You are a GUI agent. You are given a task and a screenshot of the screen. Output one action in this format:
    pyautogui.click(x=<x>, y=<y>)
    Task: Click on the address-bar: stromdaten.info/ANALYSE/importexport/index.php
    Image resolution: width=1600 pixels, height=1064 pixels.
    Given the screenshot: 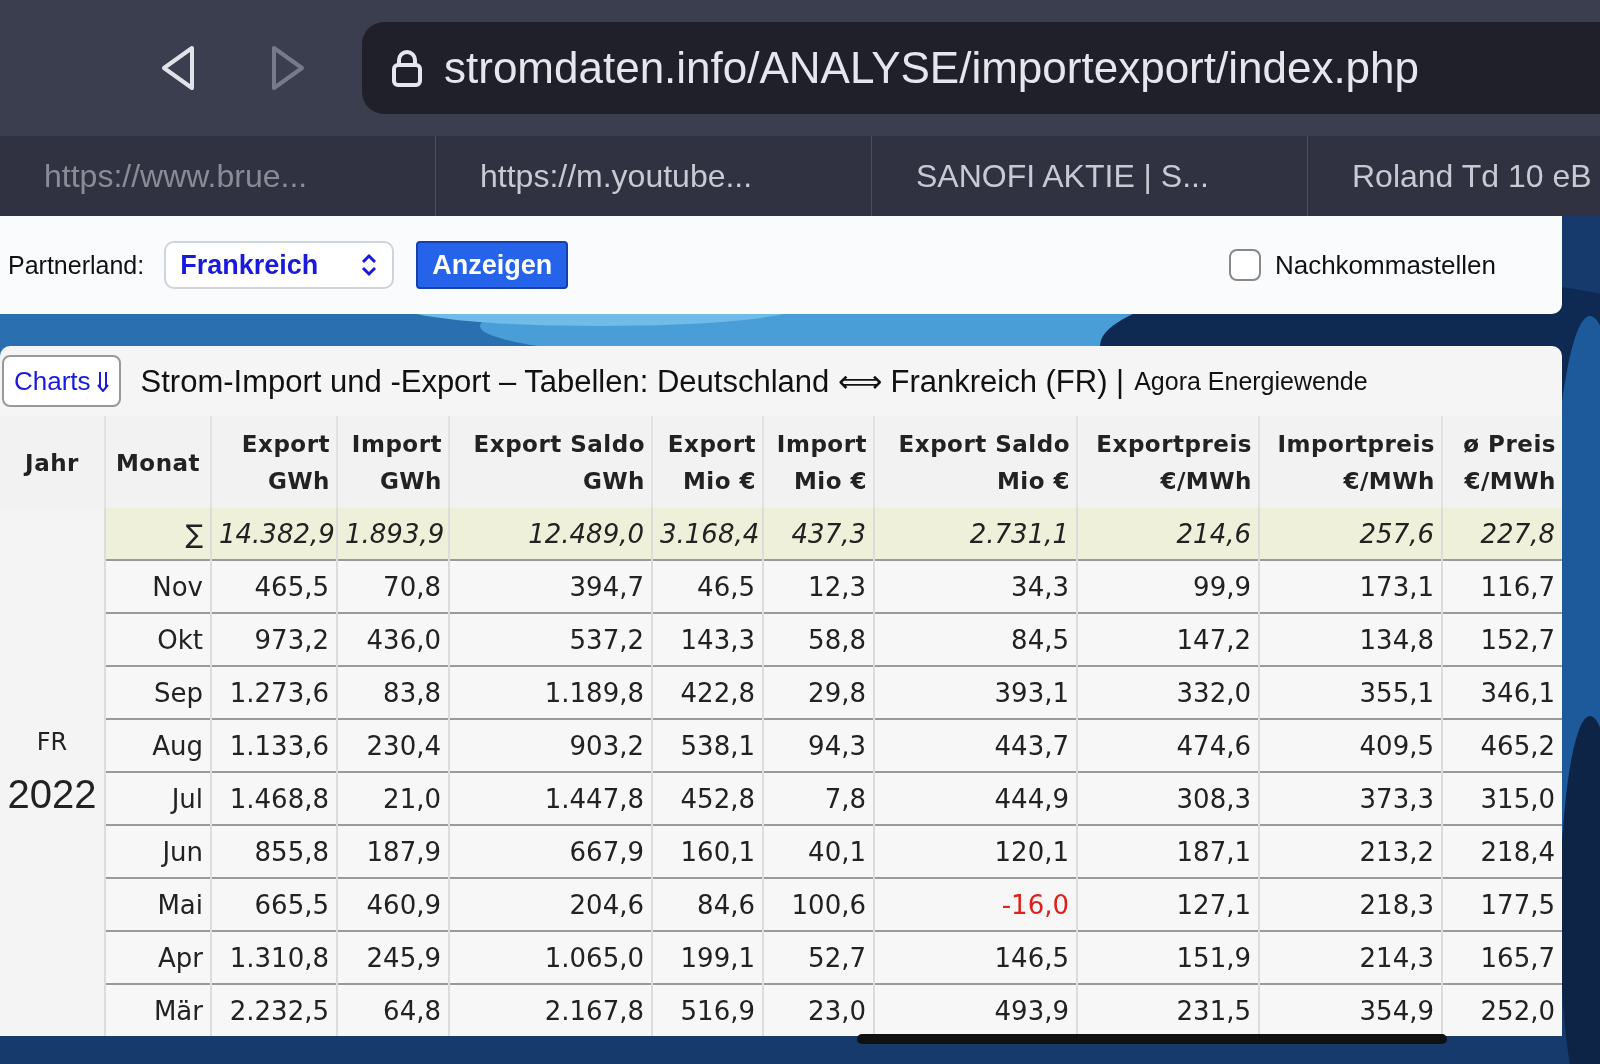 What is the action you would take?
    pyautogui.click(x=981, y=68)
    